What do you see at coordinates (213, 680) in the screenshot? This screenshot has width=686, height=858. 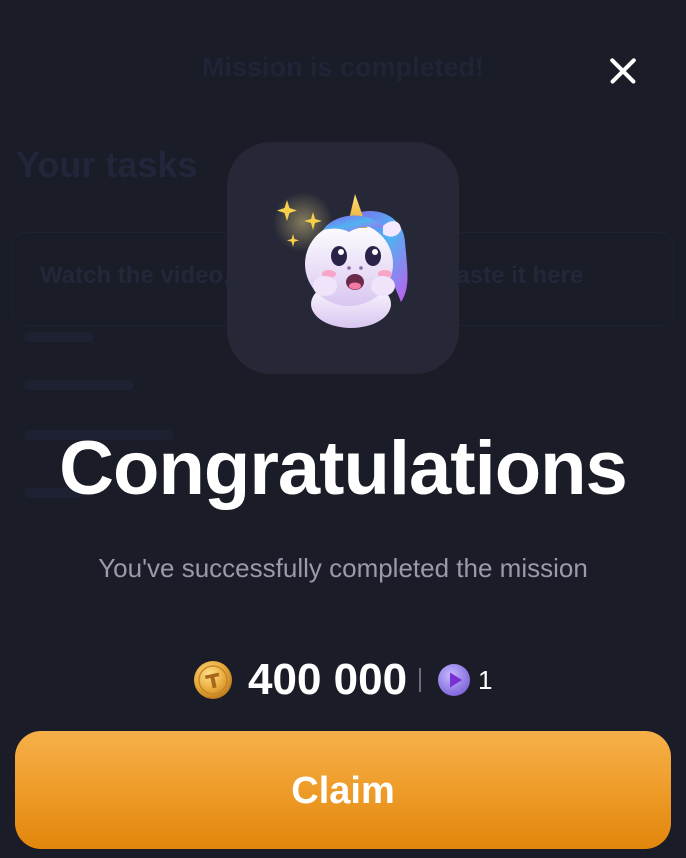 I see `gold-coin-icon` at bounding box center [213, 680].